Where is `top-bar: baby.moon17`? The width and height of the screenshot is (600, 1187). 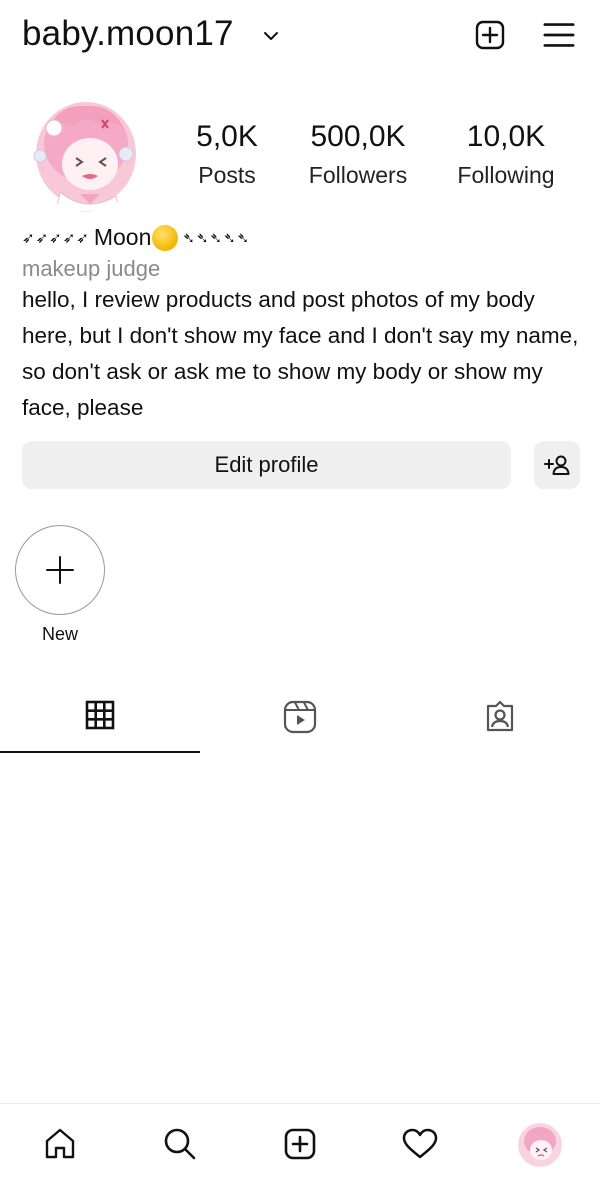
top-bar: baby.moon17 is located at coordinates (300, 36).